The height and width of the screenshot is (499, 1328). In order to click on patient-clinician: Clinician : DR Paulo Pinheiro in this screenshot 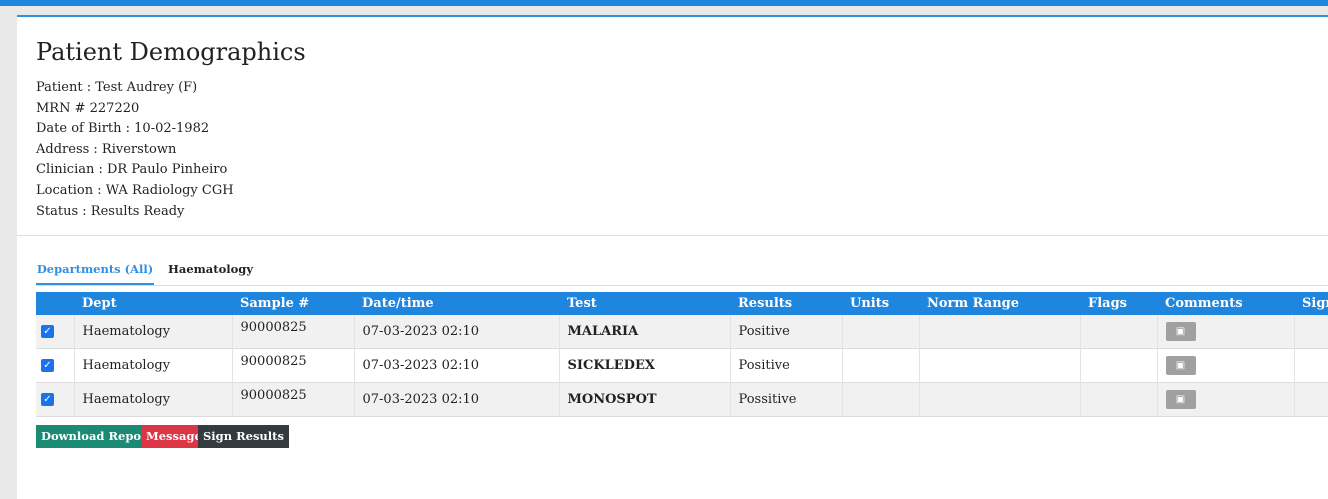, I will do `click(132, 170)`.